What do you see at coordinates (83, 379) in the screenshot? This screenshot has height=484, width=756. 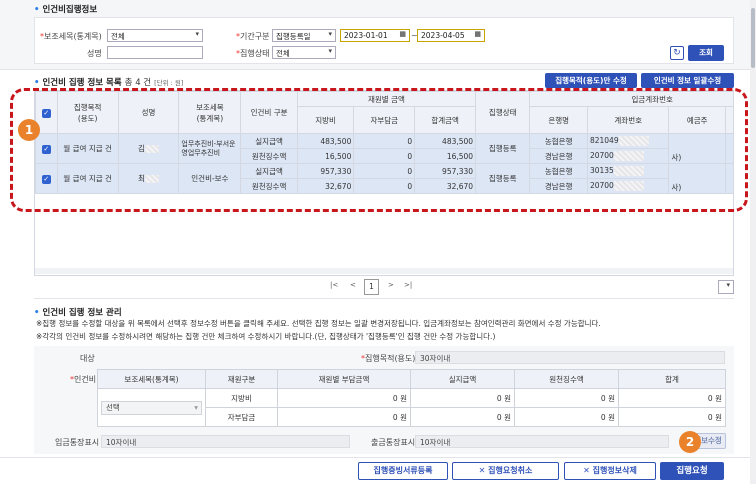 I see `labor-label: *인건비` at bounding box center [83, 379].